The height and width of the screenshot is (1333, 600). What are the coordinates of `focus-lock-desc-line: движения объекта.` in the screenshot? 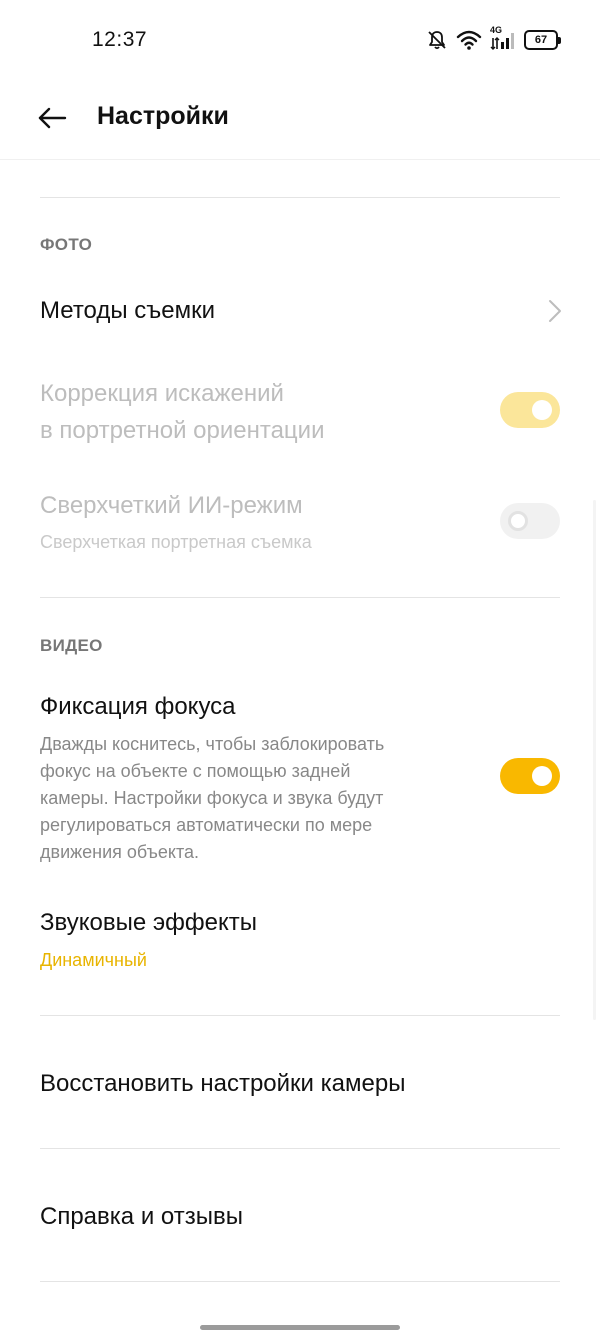 It's located at (120, 852).